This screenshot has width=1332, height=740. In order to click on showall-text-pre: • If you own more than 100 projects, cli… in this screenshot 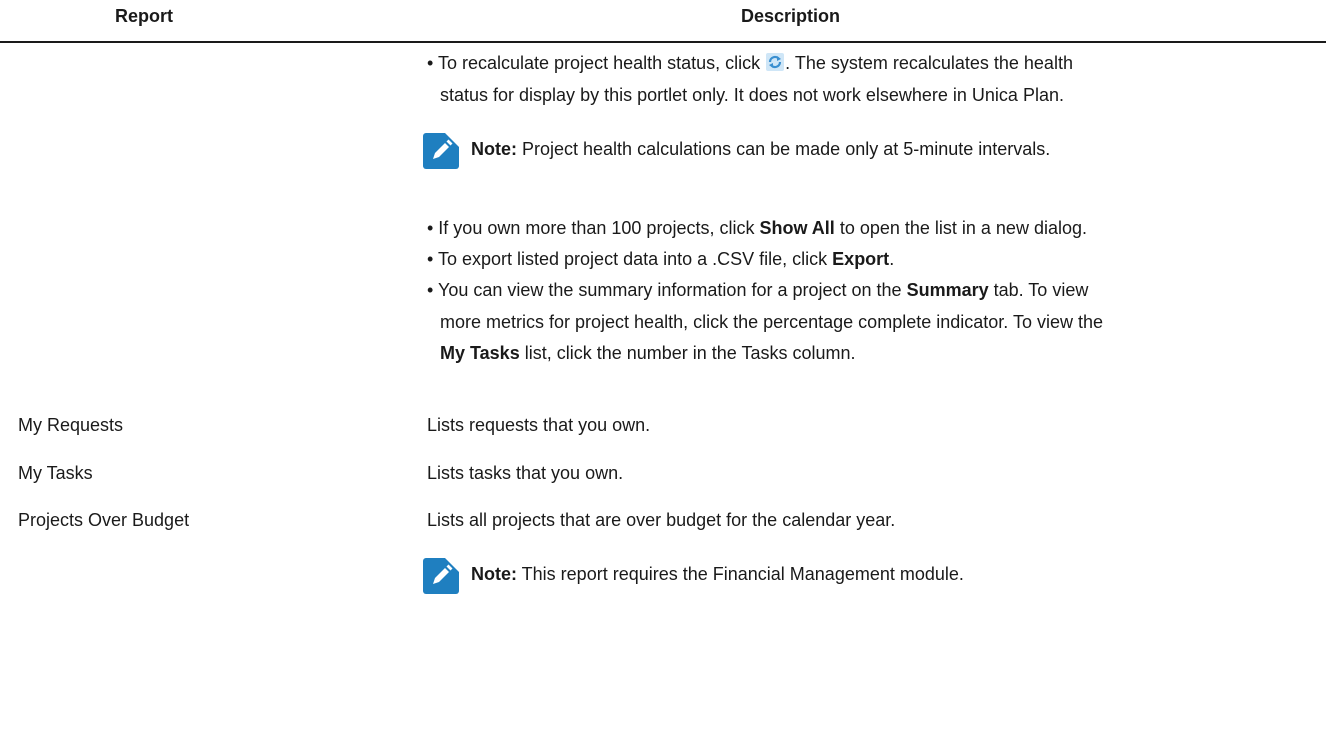, I will do `click(593, 228)`.